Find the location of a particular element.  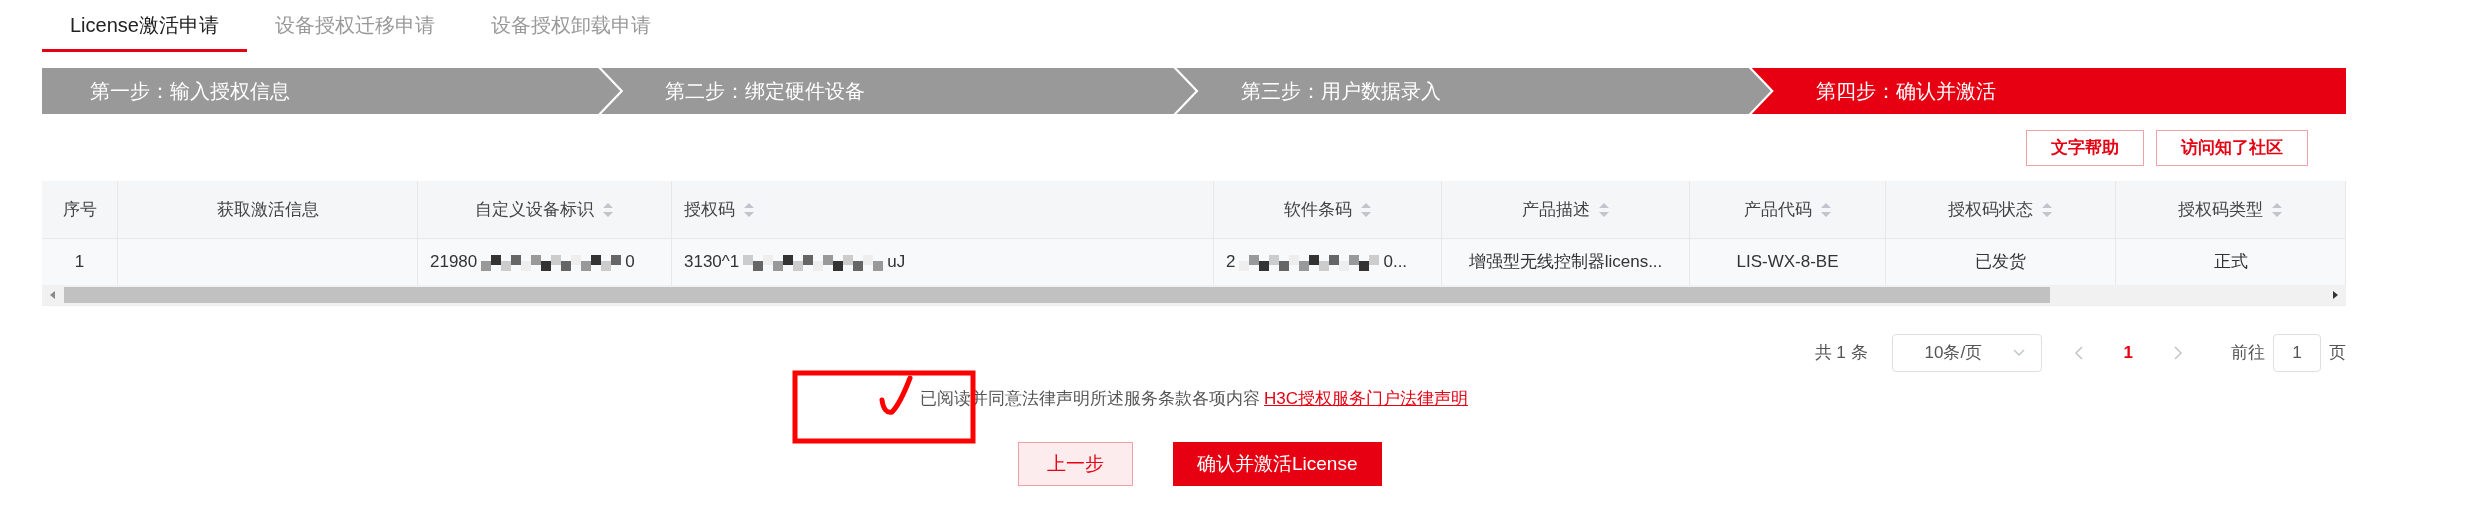

table-cell-text: 3130^1 is located at coordinates (712, 262).